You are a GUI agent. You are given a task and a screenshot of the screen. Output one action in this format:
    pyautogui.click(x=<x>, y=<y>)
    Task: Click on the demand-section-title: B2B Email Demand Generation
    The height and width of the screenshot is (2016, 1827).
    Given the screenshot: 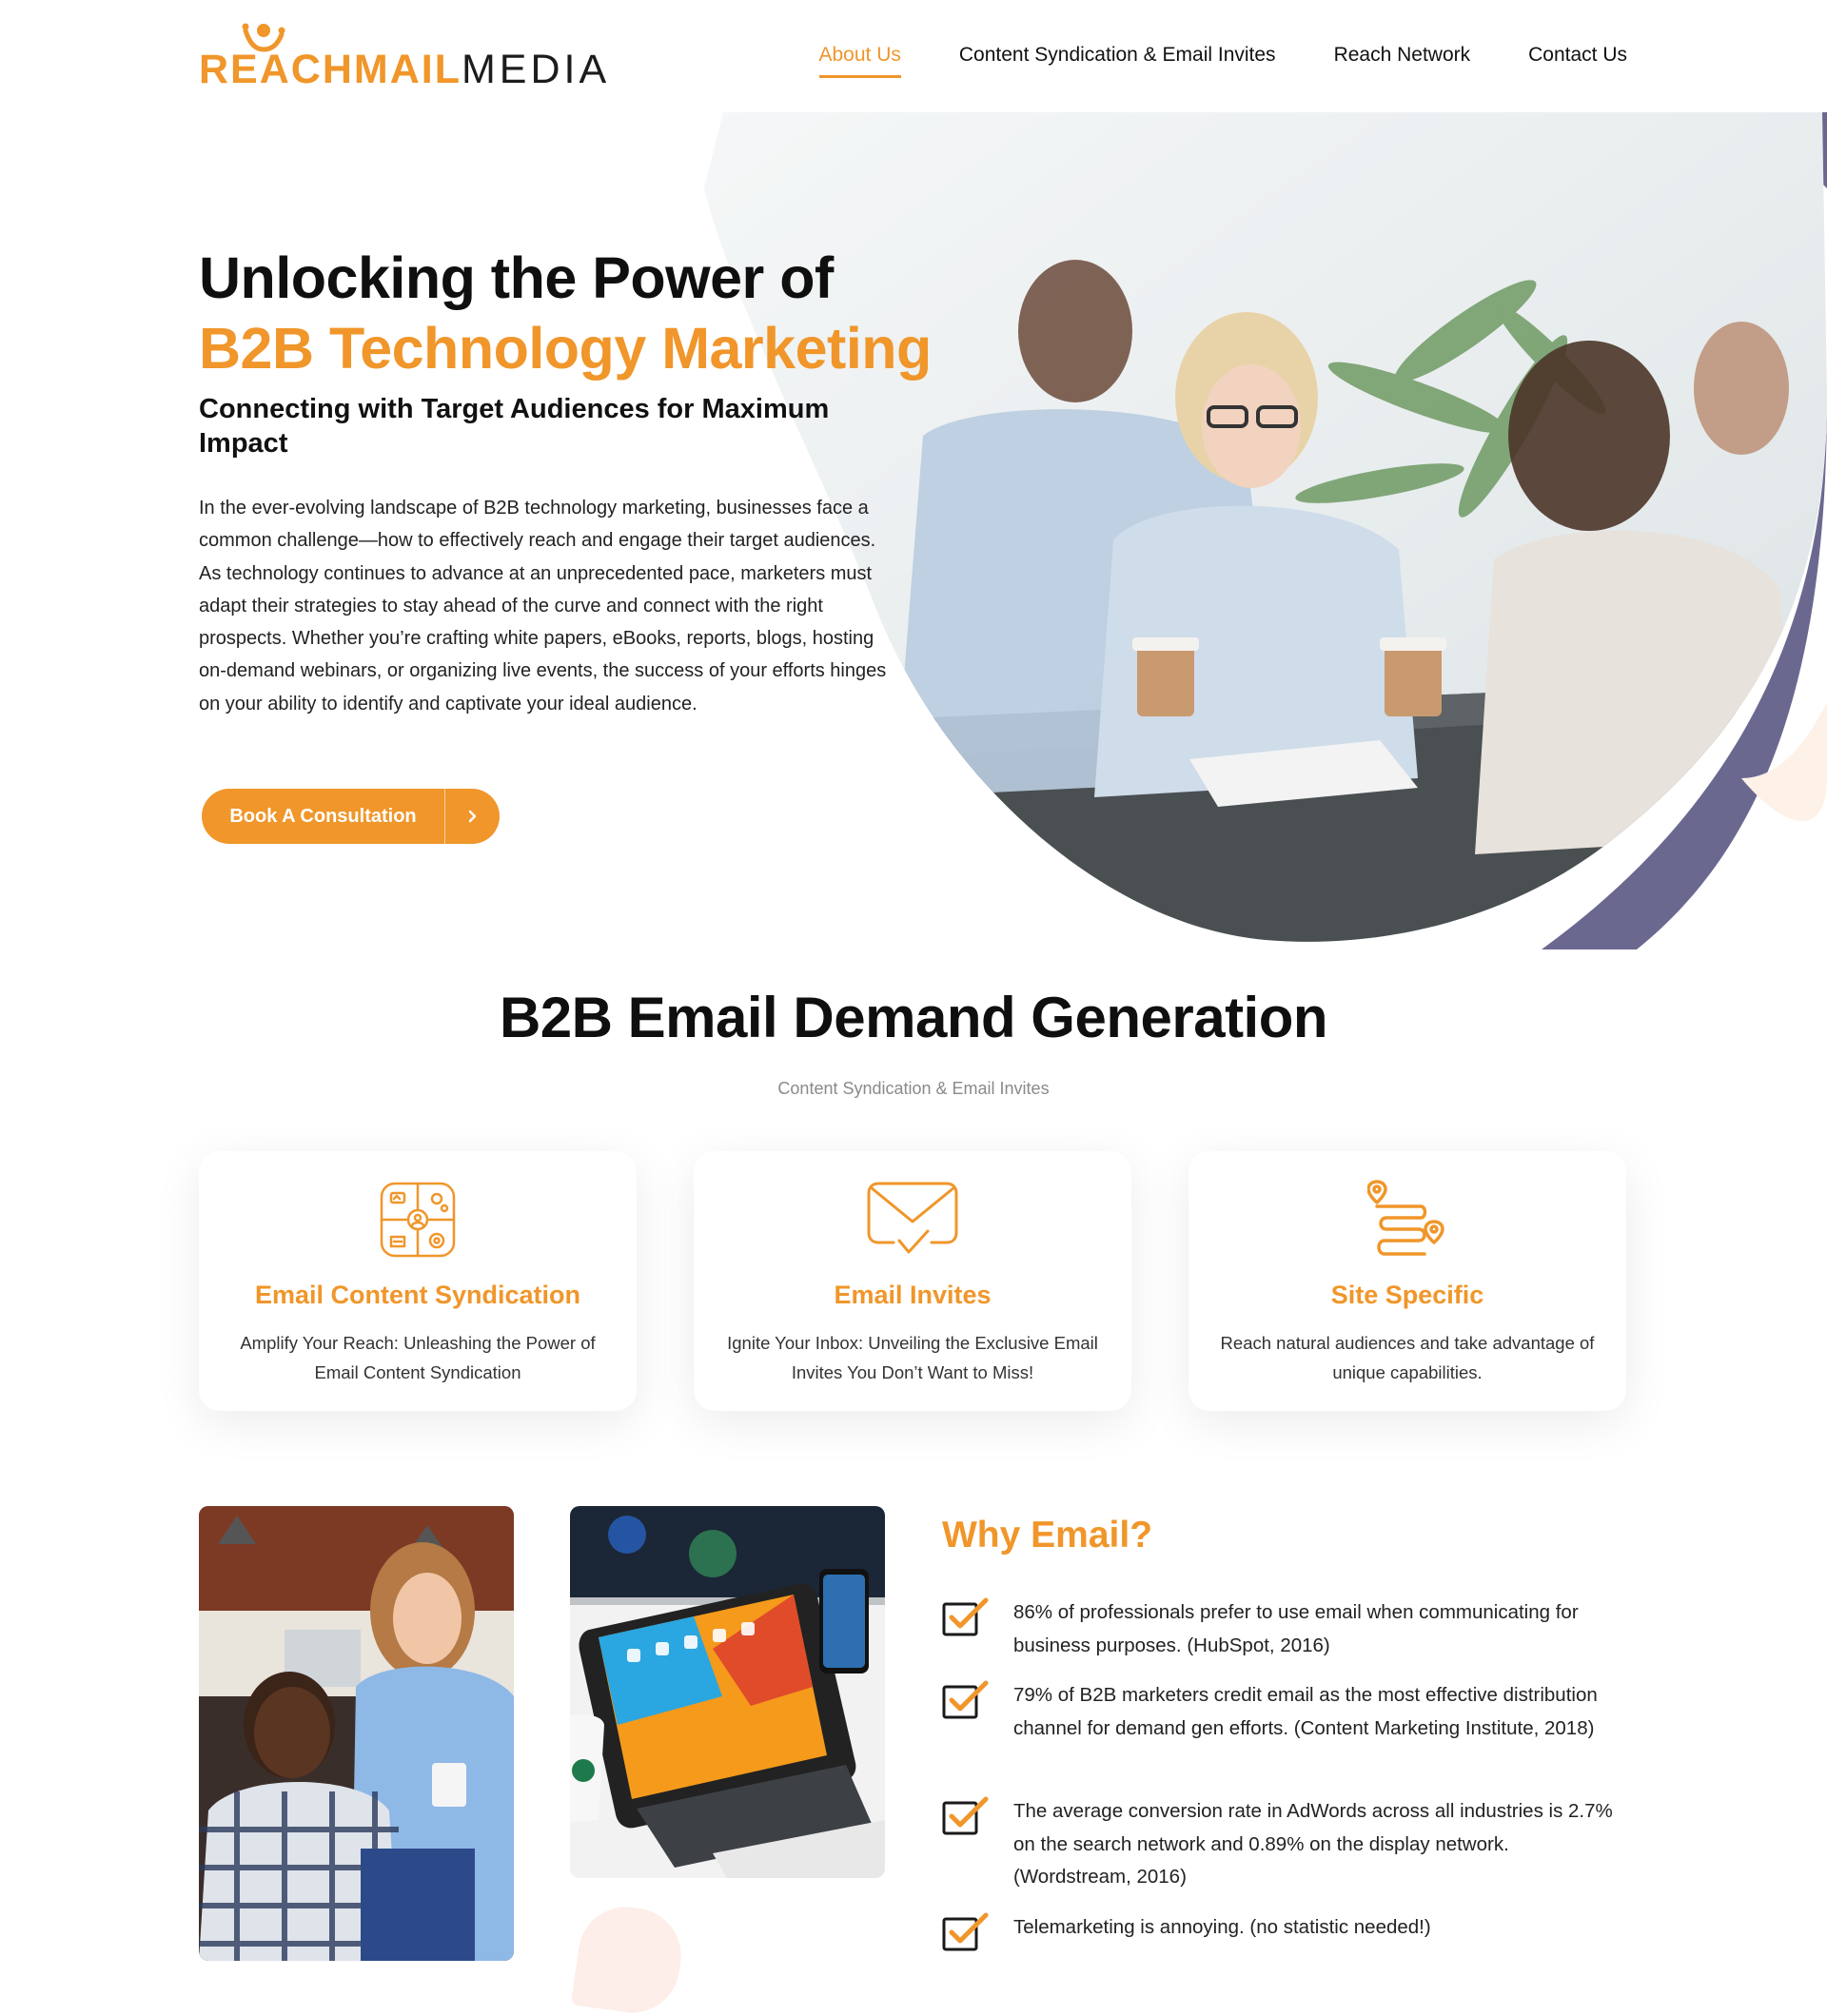 What is the action you would take?
    pyautogui.click(x=913, y=1017)
    